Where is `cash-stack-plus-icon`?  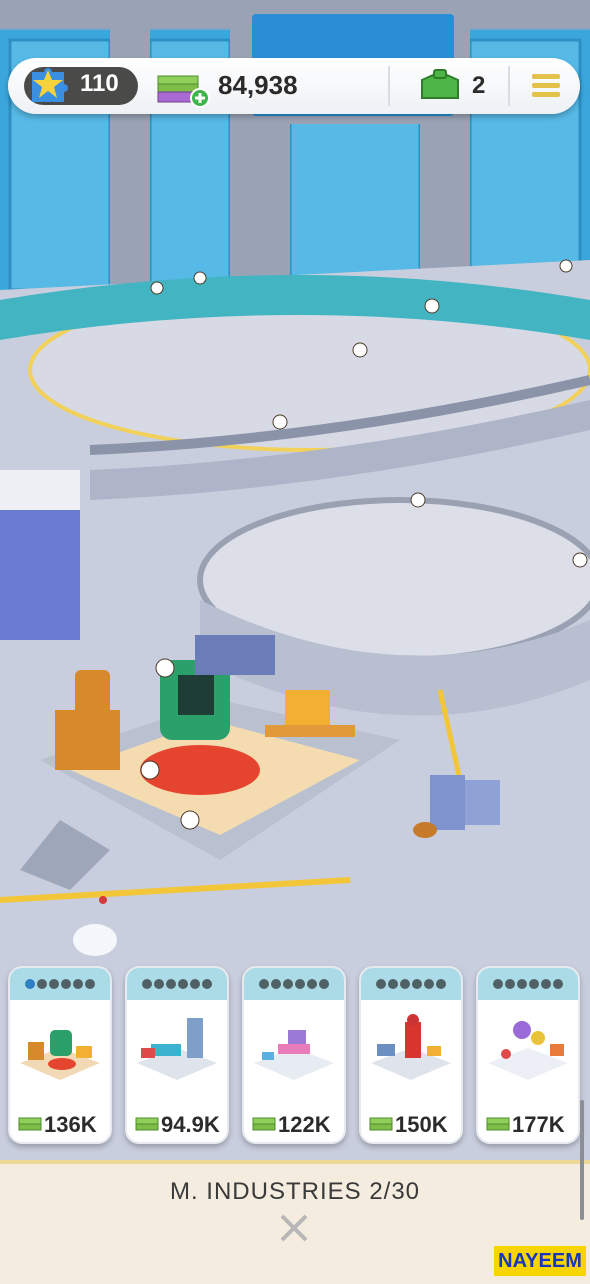 cash-stack-plus-icon is located at coordinates (185, 88).